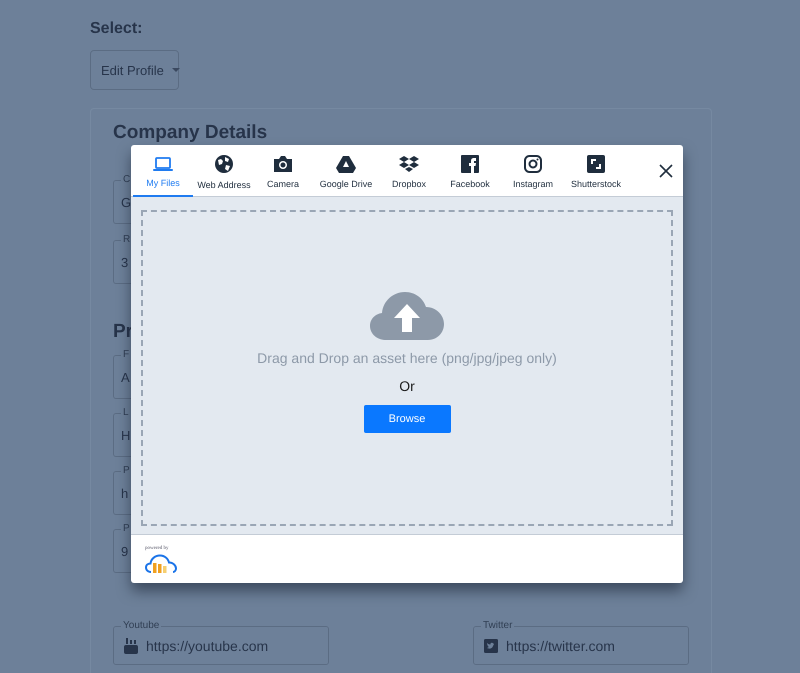  What do you see at coordinates (134, 70) in the screenshot?
I see `profile-select: Edit Profile` at bounding box center [134, 70].